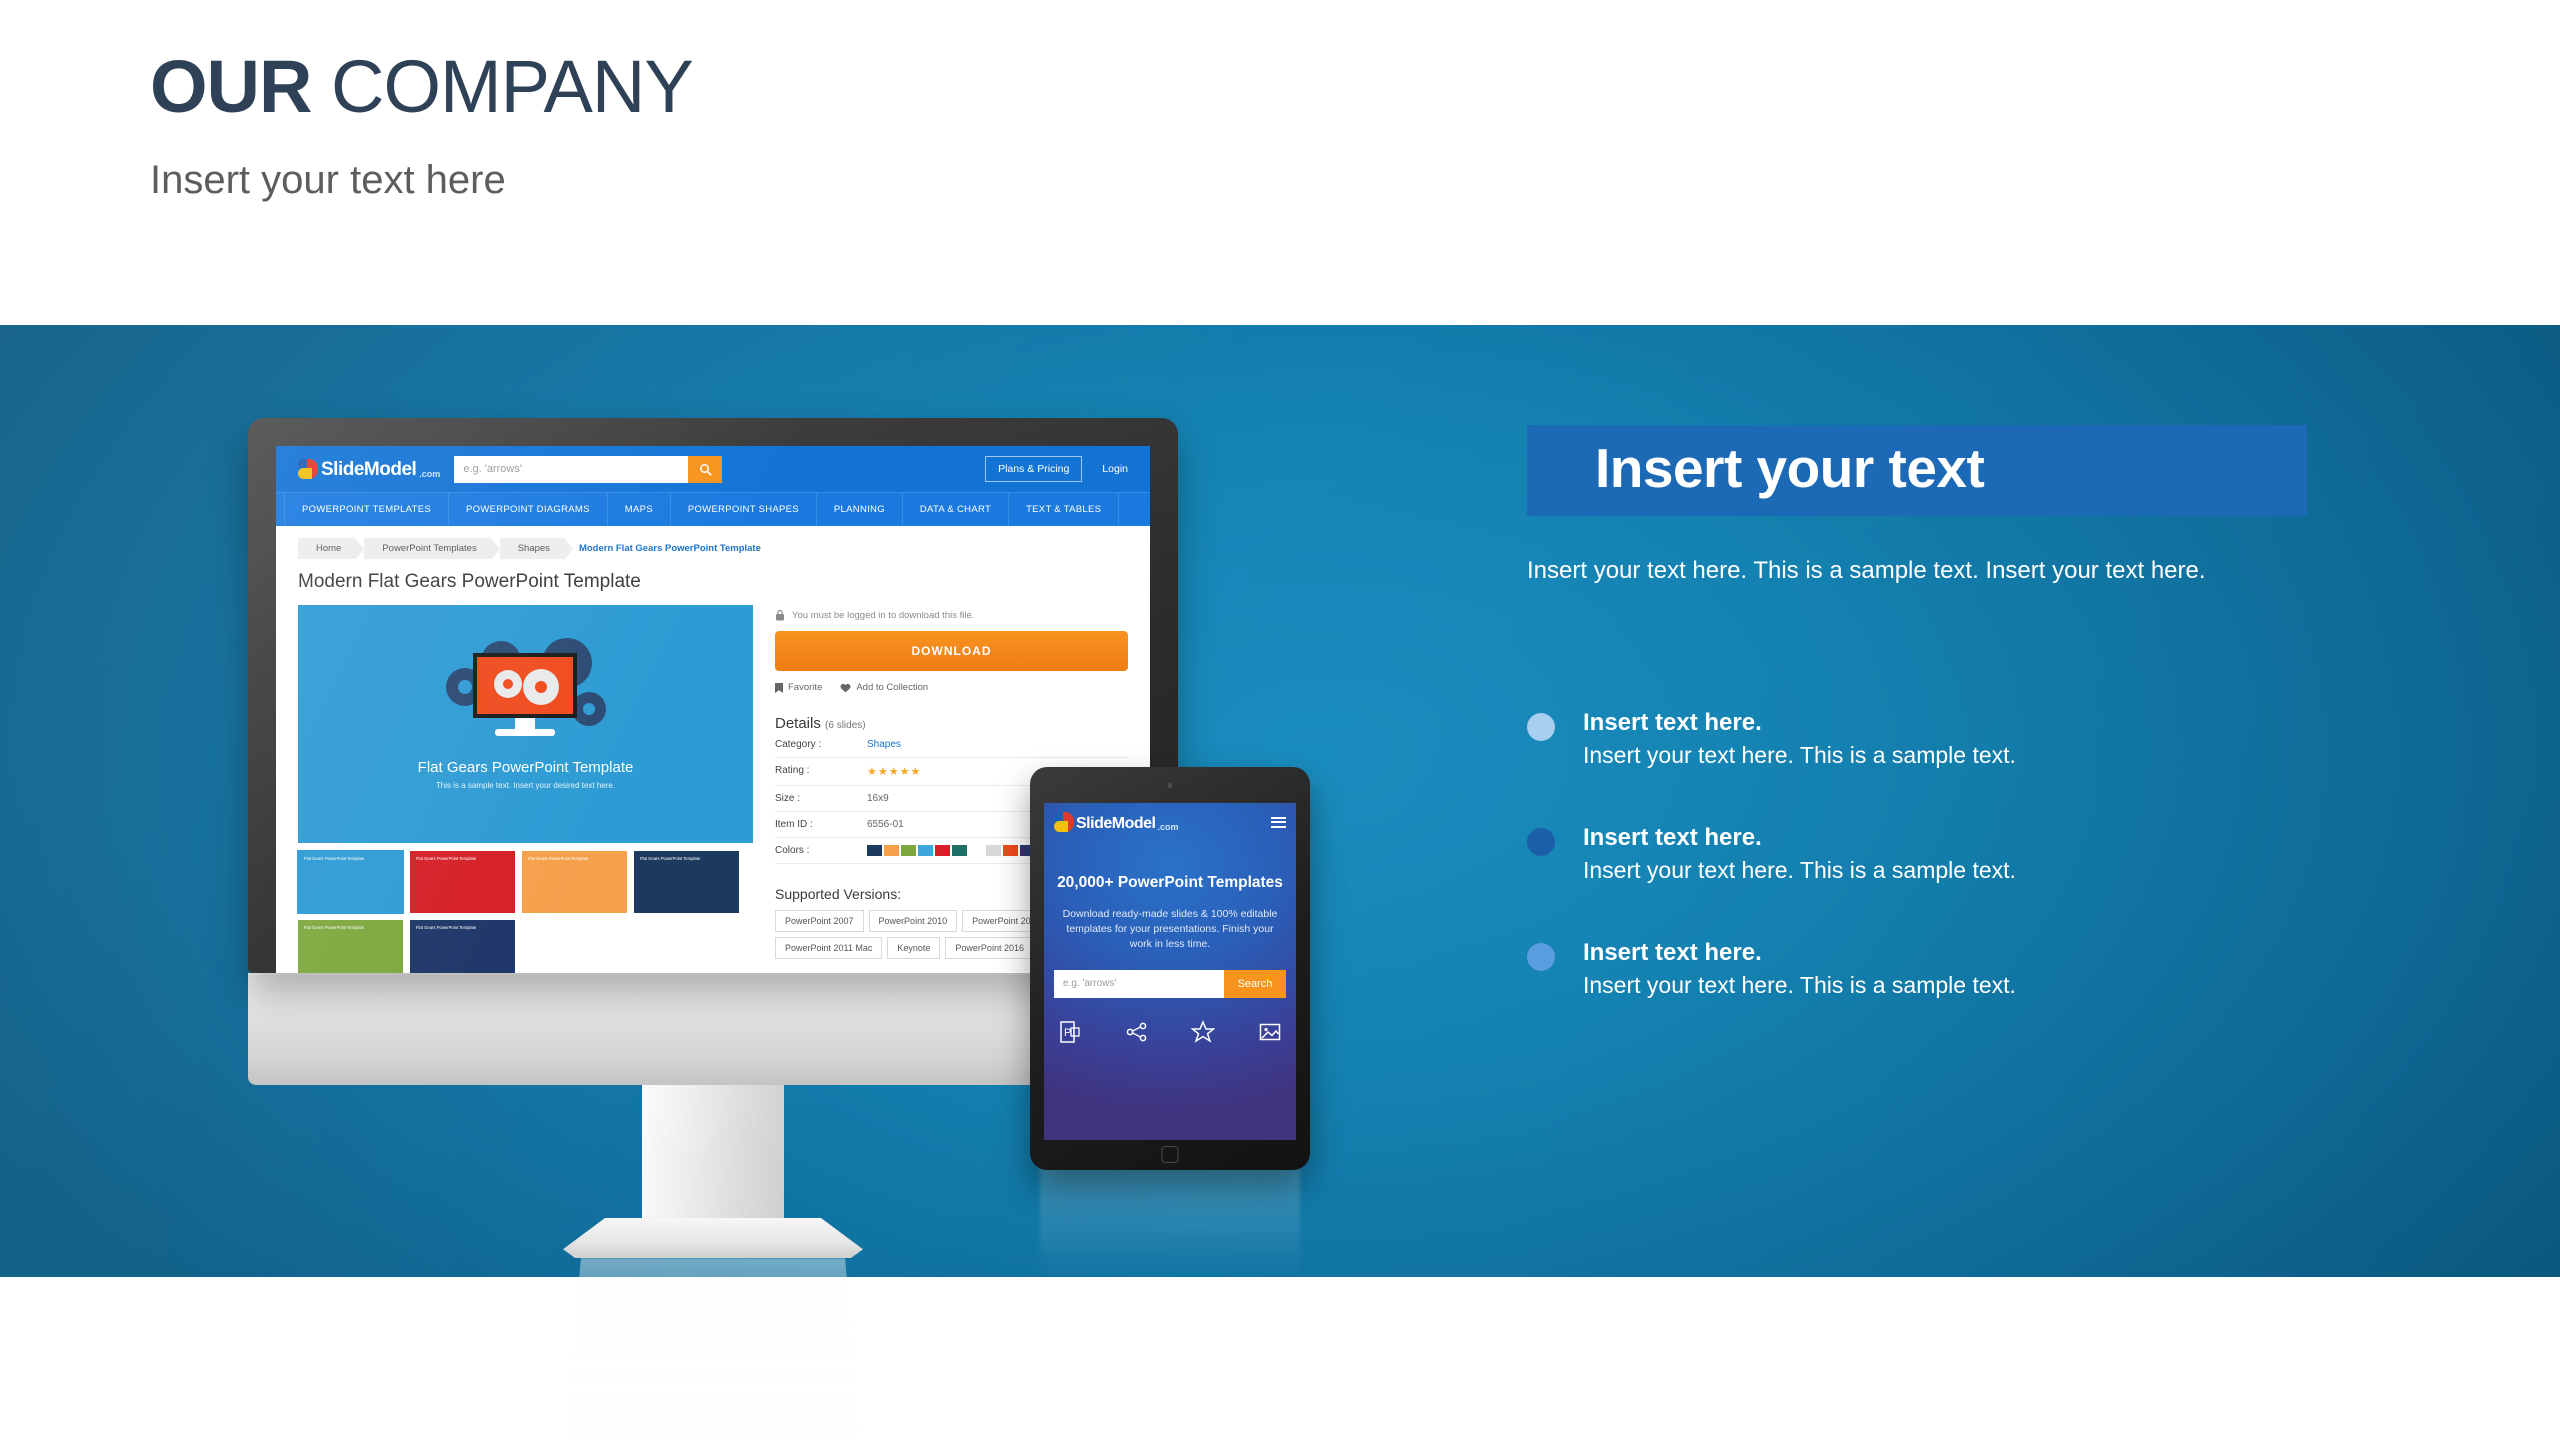 The height and width of the screenshot is (1440, 2560). What do you see at coordinates (1255, 983) in the screenshot?
I see `tablet-search-button: Search` at bounding box center [1255, 983].